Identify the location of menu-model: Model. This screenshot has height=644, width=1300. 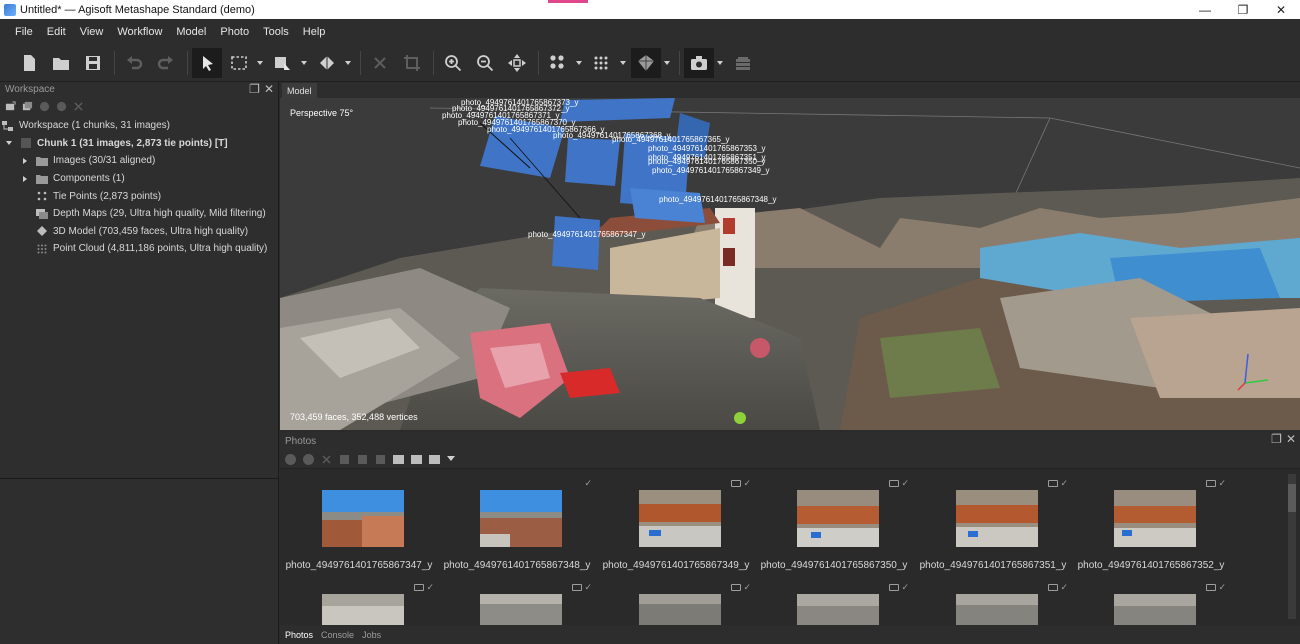
(191, 32).